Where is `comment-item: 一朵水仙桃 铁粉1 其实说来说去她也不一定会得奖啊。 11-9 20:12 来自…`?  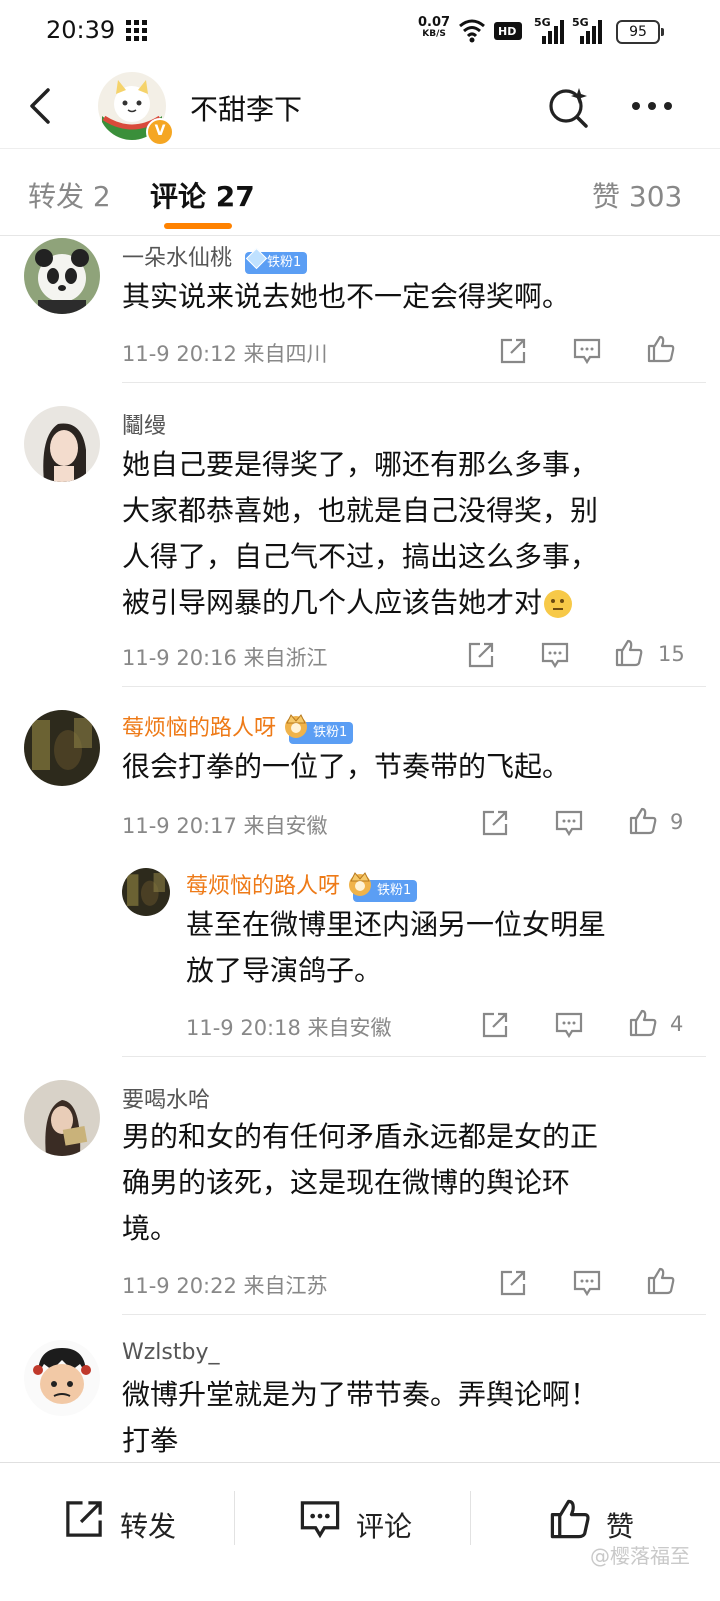
comment-item: 一朵水仙桃 铁粉1 其实说来说去她也不一定会得奖啊。 11-9 20:12 来自… is located at coordinates (360, 309).